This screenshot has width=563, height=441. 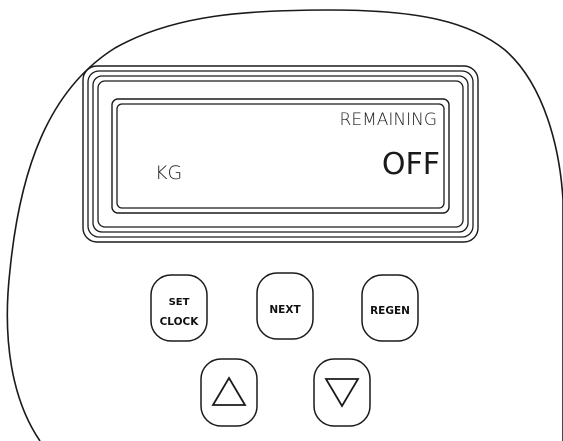 What do you see at coordinates (411, 164) in the screenshot?
I see `status-value: OFF` at bounding box center [411, 164].